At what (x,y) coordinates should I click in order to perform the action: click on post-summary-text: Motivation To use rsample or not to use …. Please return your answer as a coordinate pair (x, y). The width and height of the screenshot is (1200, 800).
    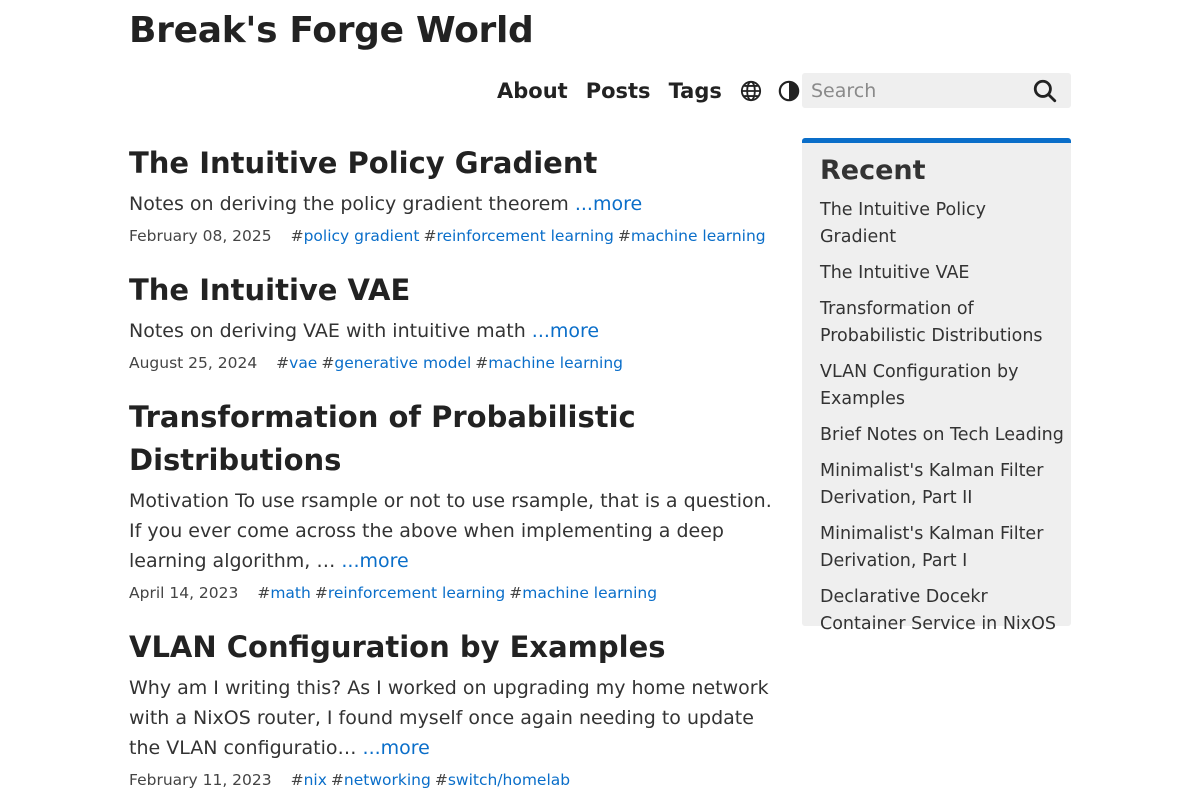
    Looking at the image, I should click on (450, 531).